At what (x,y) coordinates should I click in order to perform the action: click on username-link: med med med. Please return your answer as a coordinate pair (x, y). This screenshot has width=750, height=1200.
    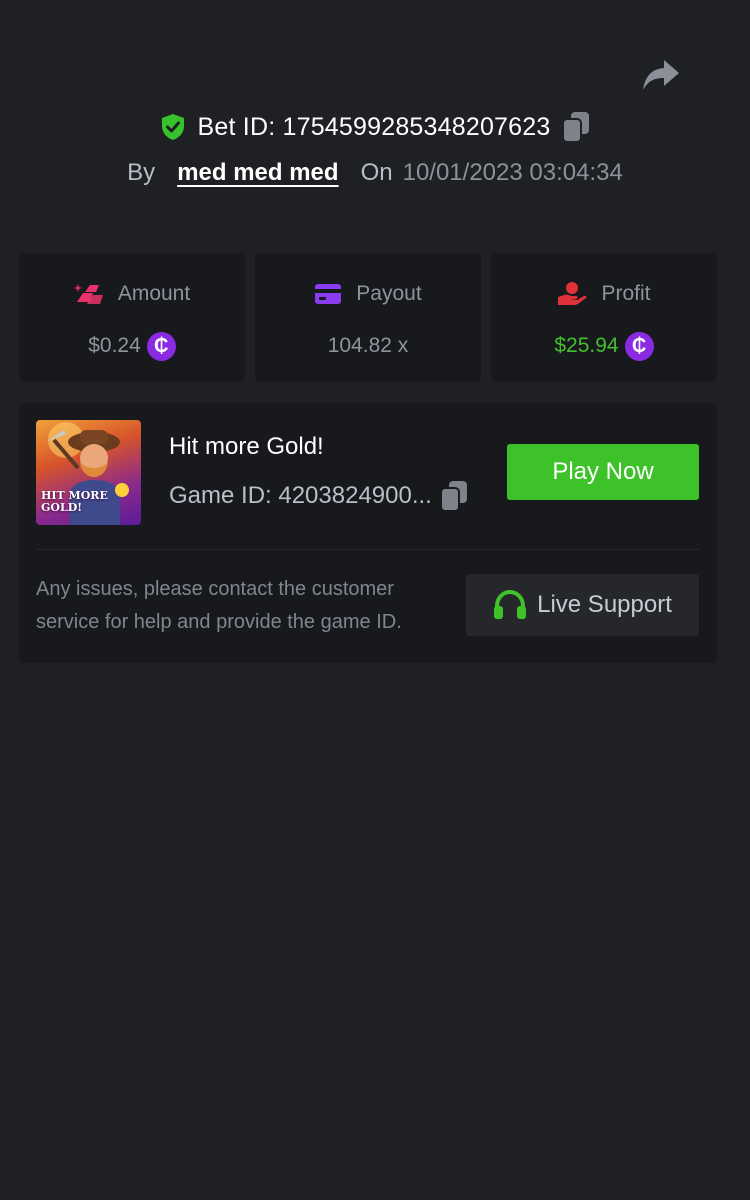
    Looking at the image, I should click on (257, 173).